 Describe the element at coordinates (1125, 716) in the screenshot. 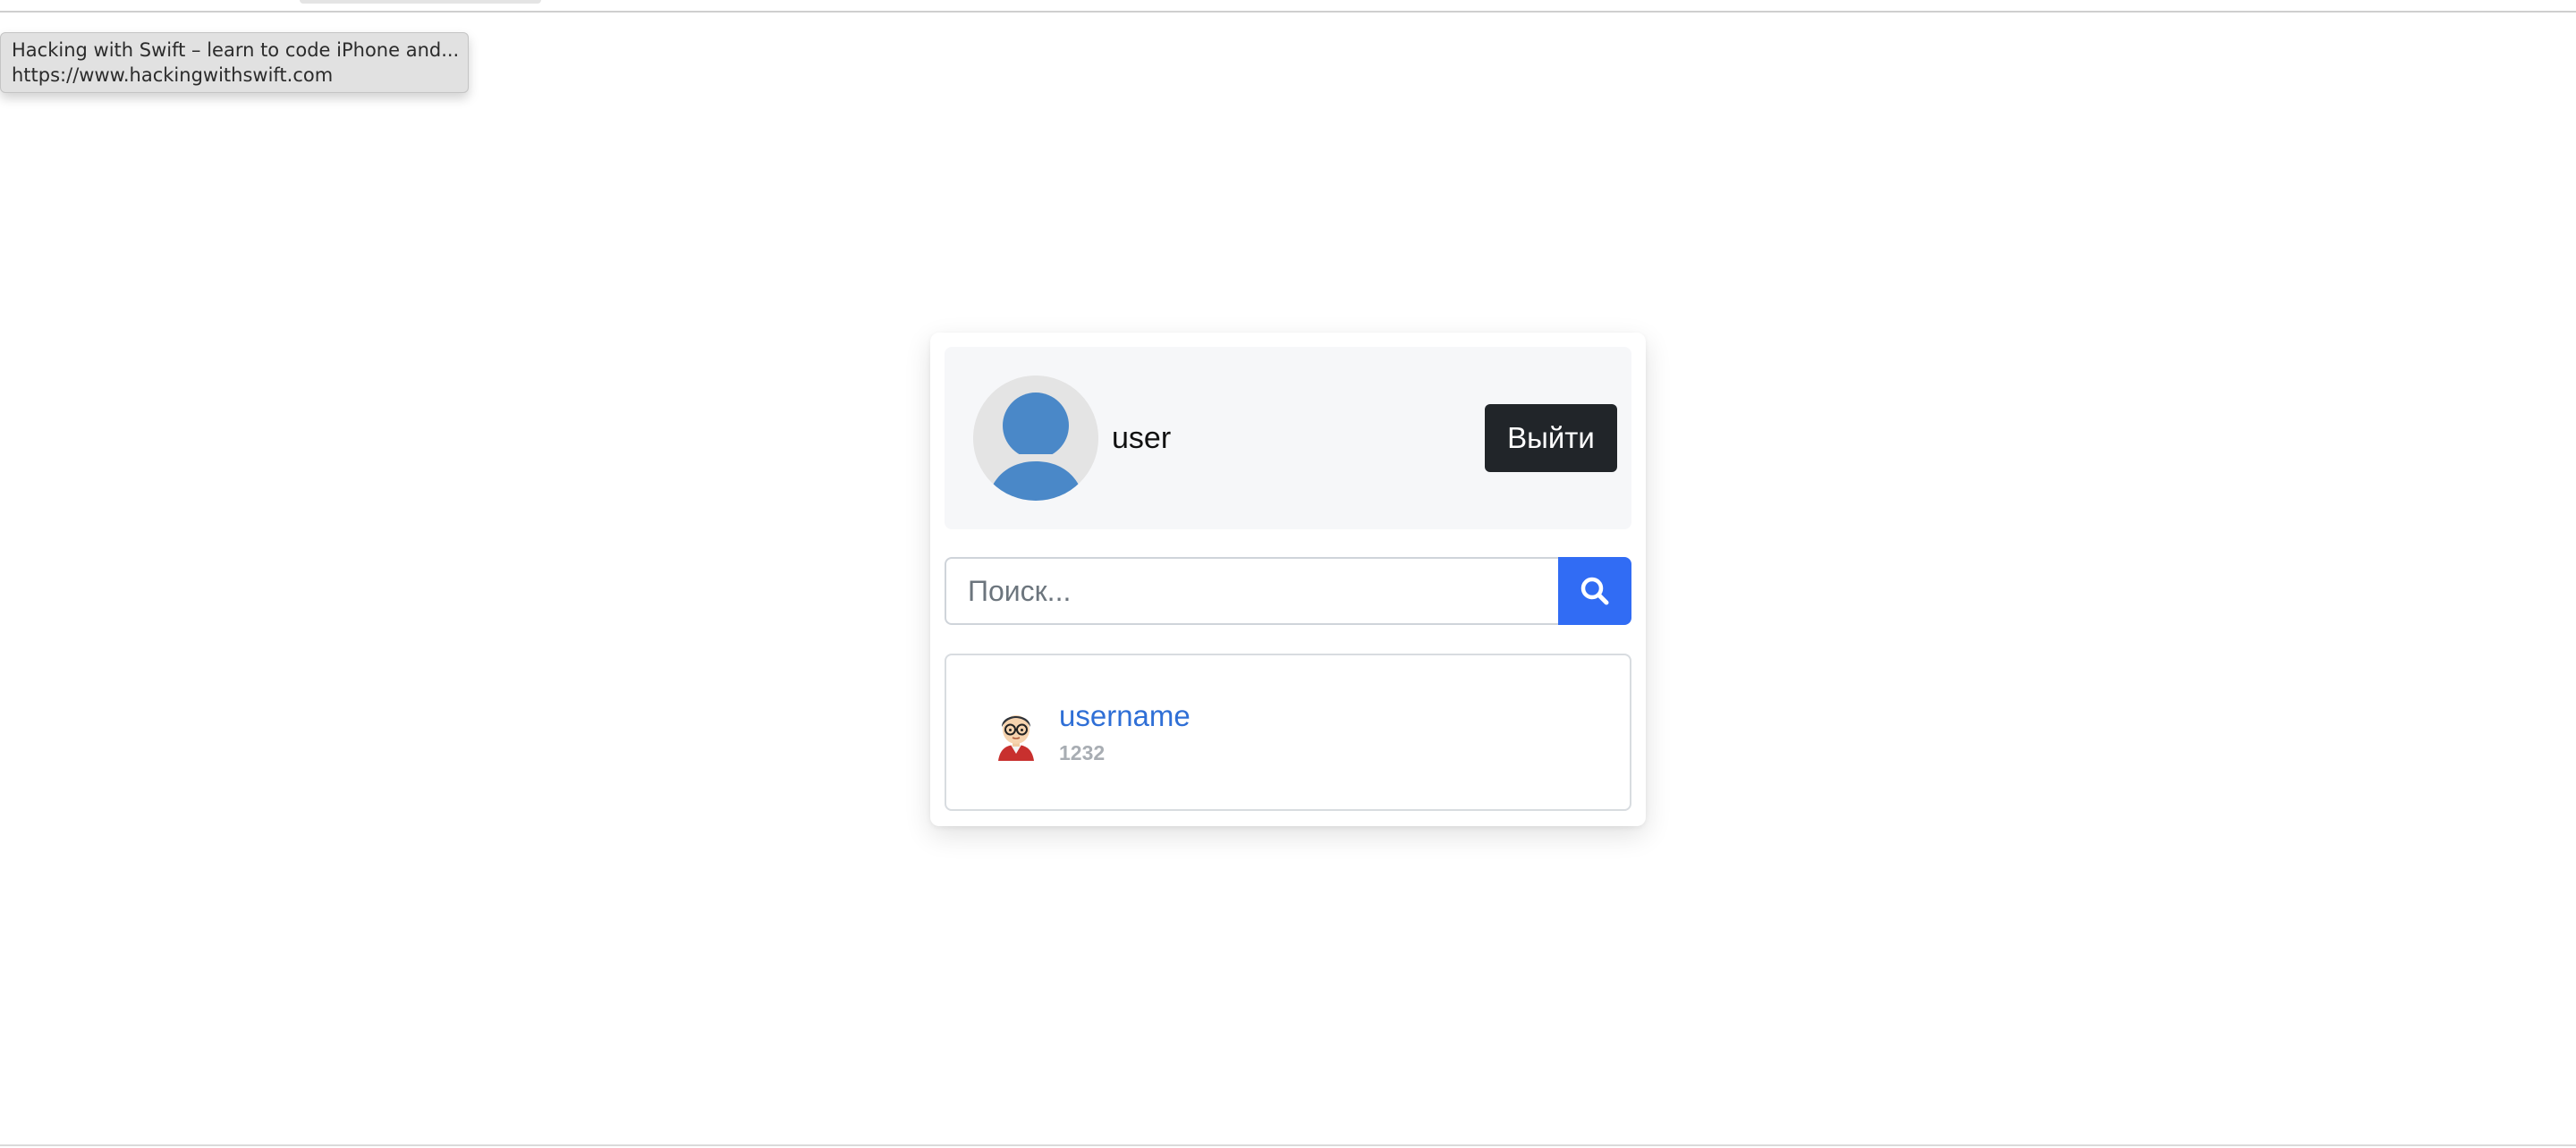

I see `result-username-link: username` at that location.